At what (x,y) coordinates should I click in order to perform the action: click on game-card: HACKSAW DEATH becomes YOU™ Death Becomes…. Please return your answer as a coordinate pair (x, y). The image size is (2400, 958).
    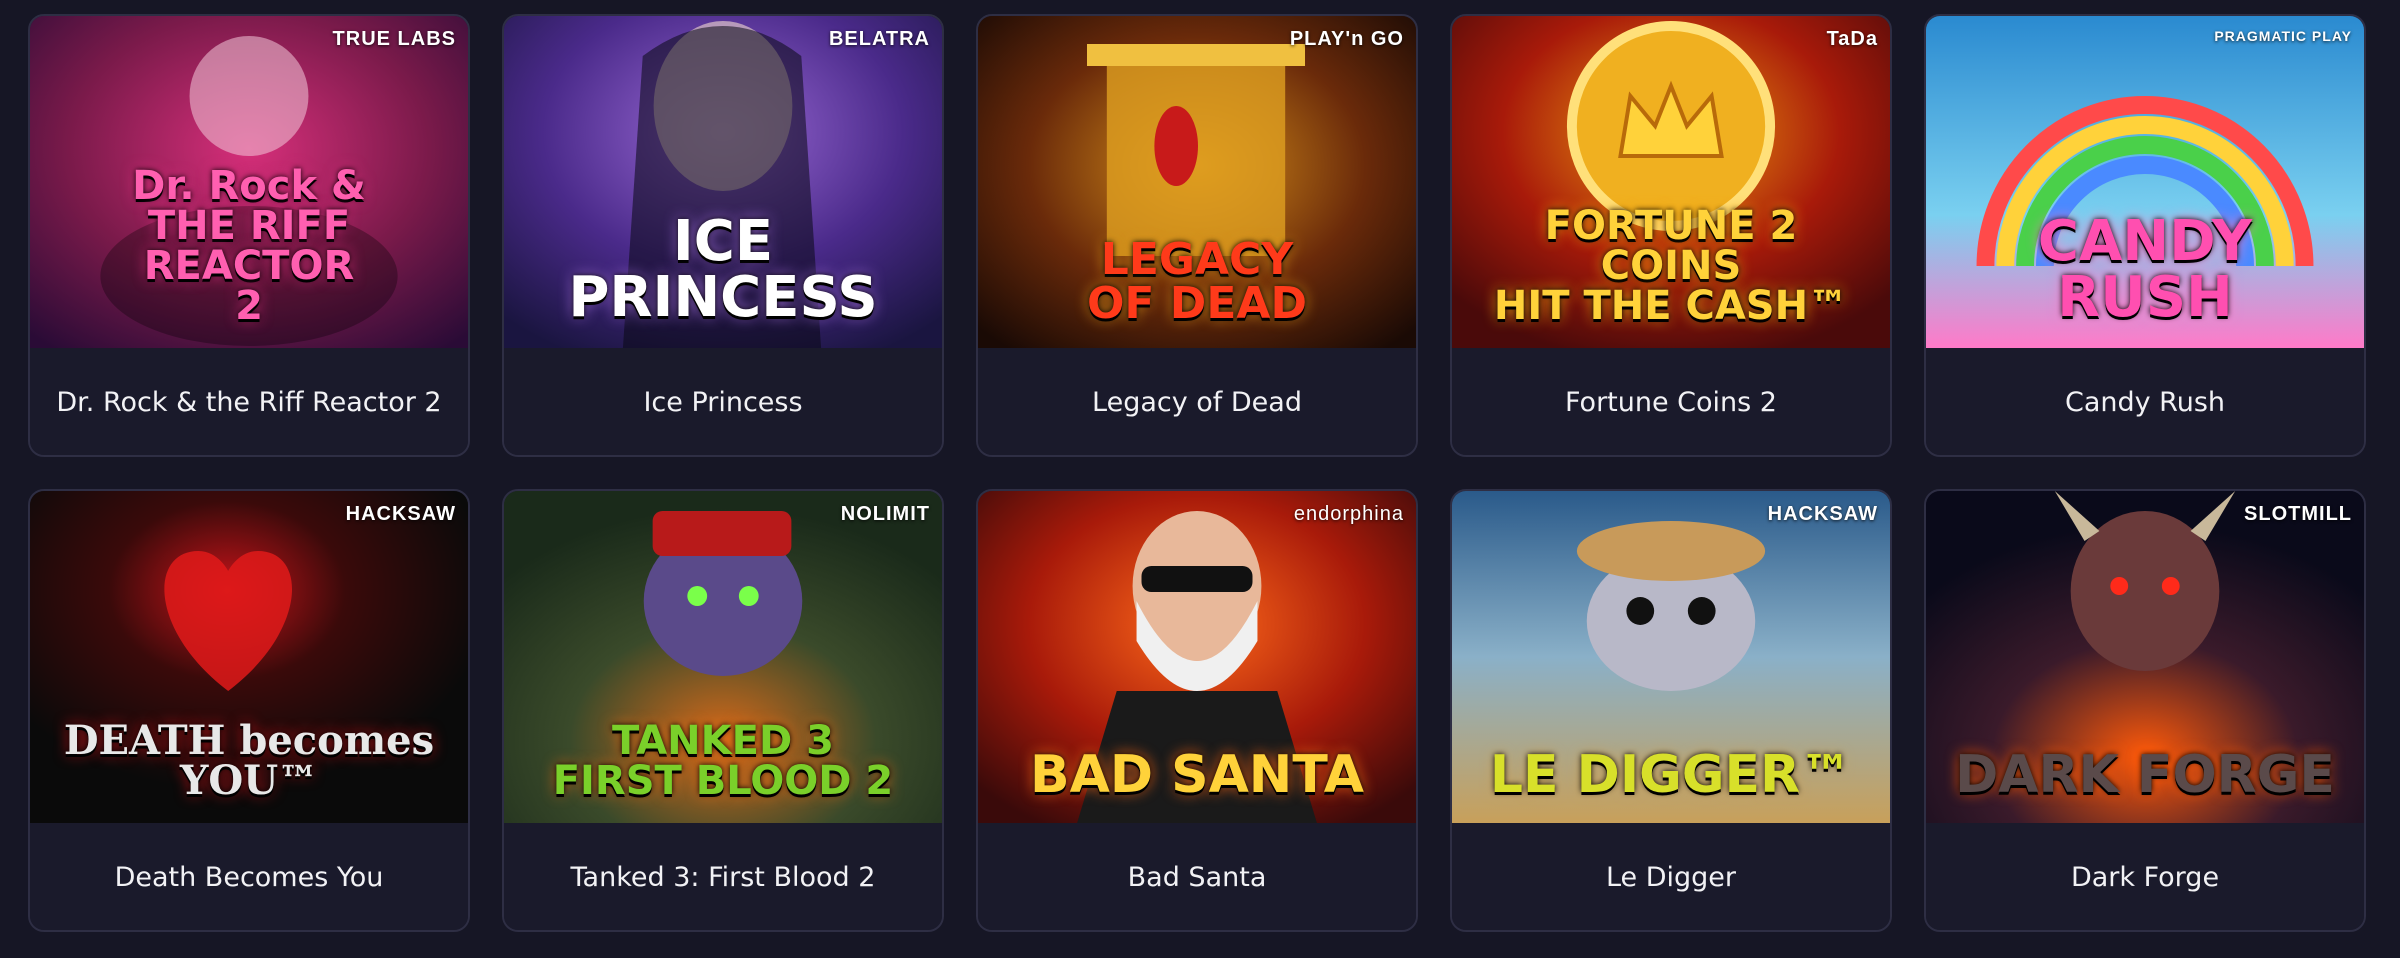
    Looking at the image, I should click on (249, 710).